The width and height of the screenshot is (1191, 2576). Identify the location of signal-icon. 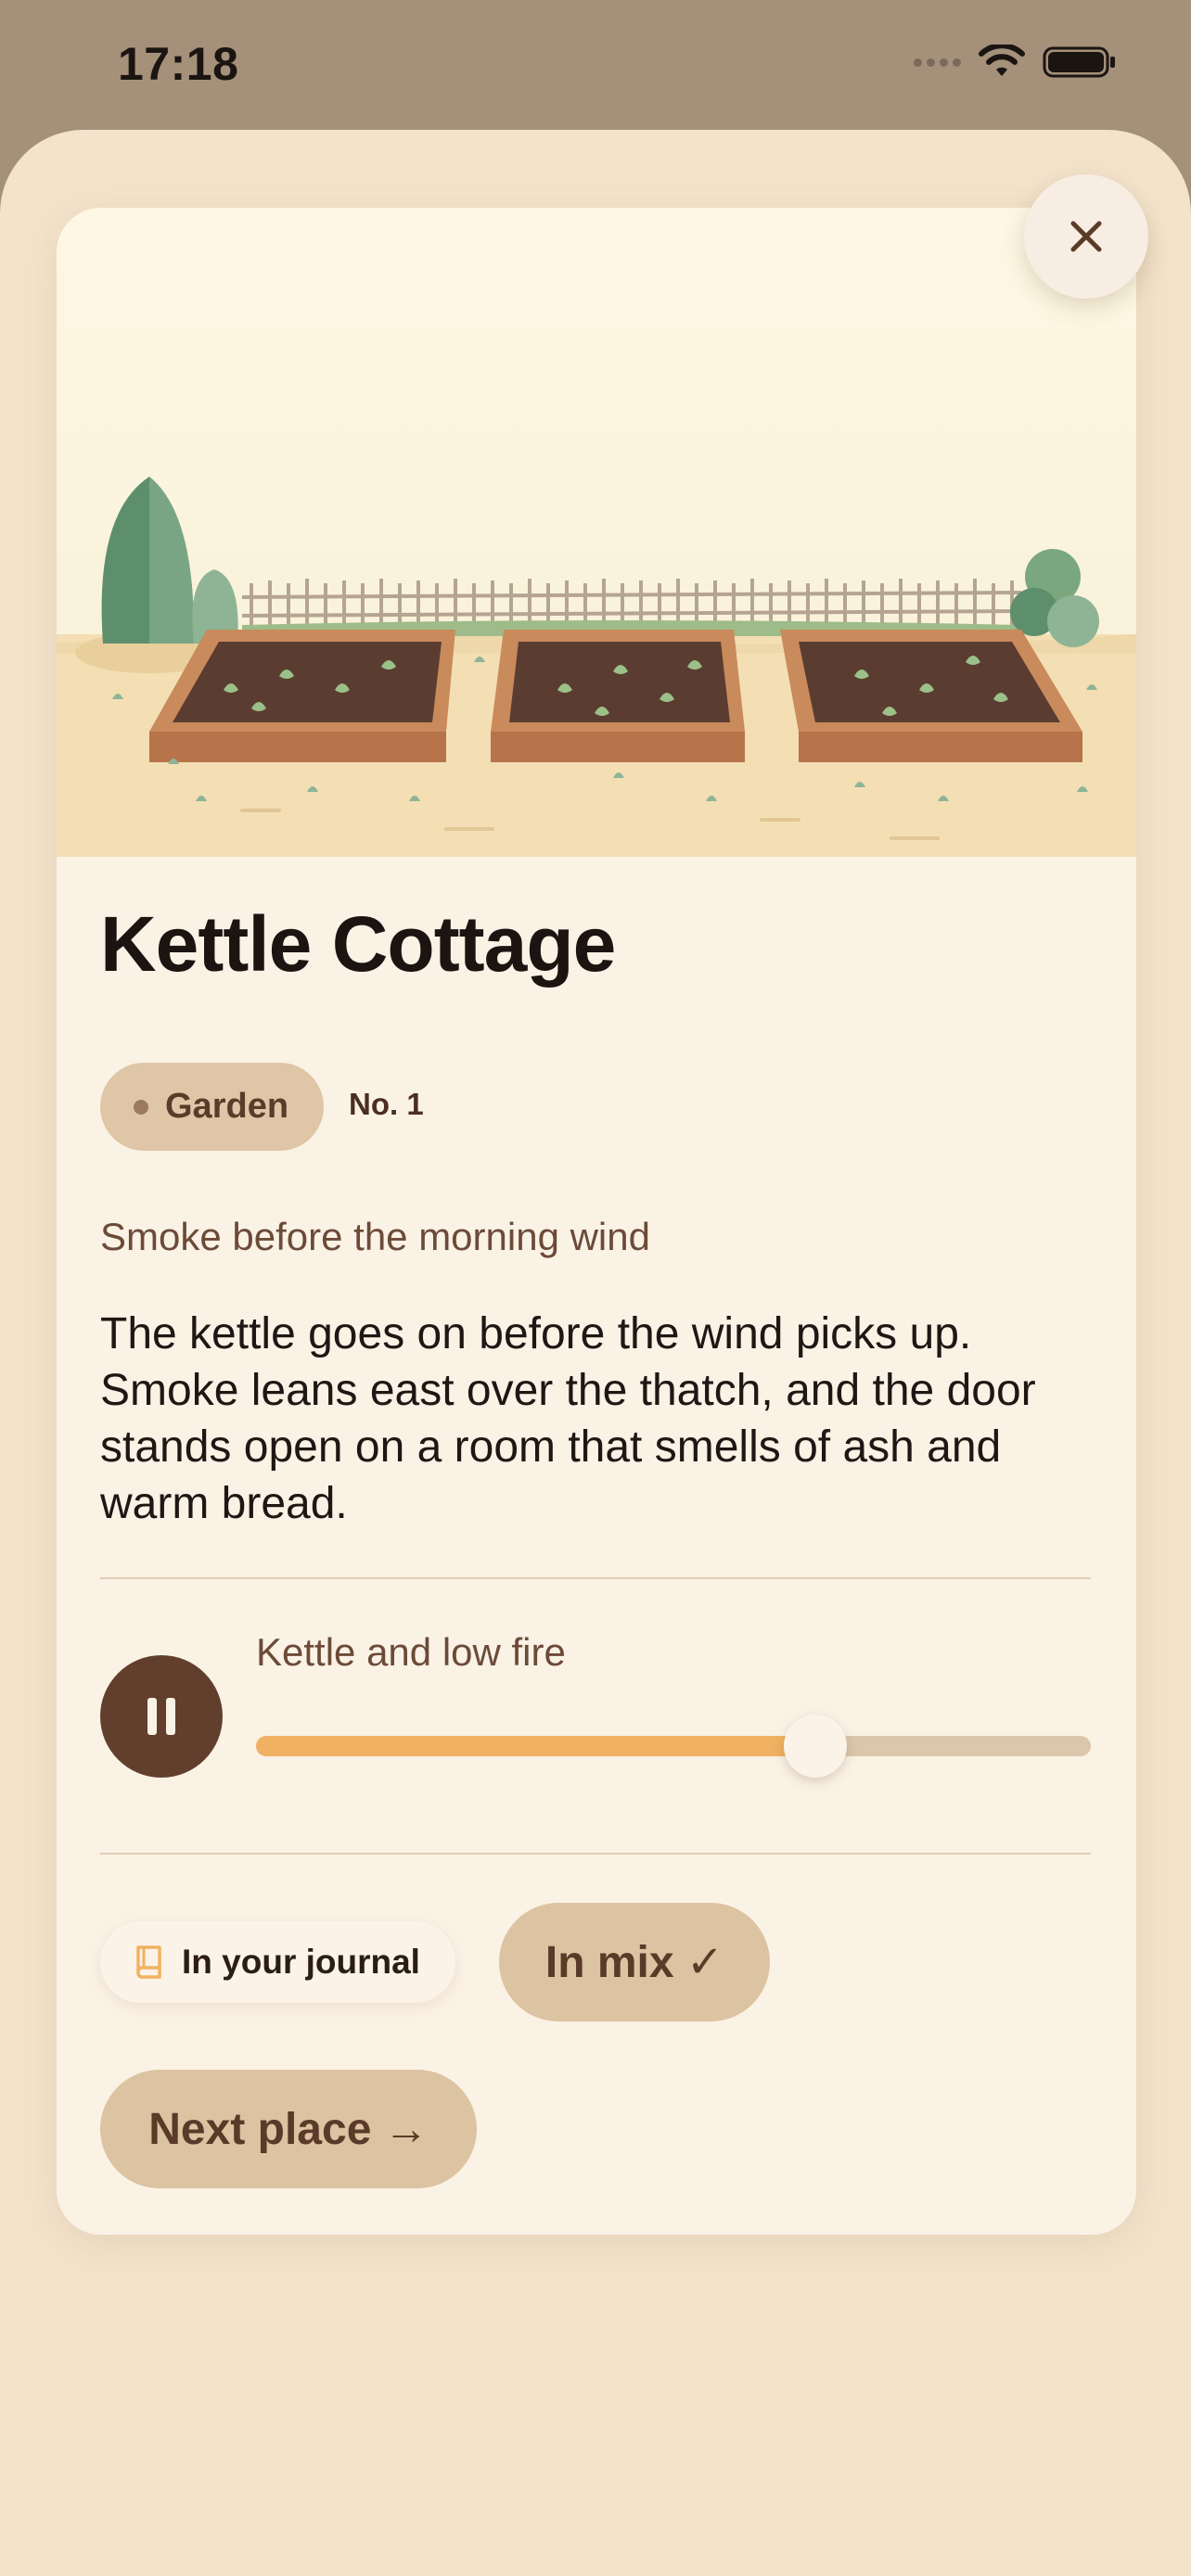
(937, 62).